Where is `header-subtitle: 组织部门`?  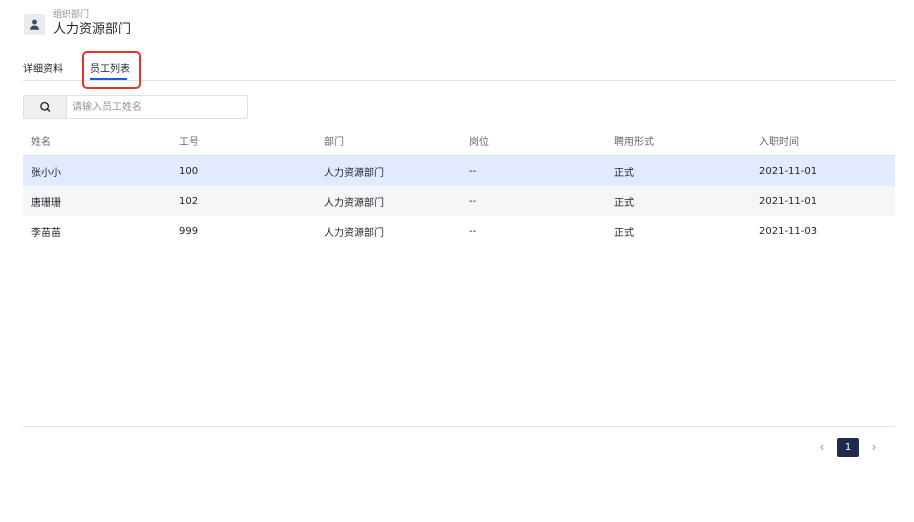
header-subtitle: 组织部门 is located at coordinates (71, 15).